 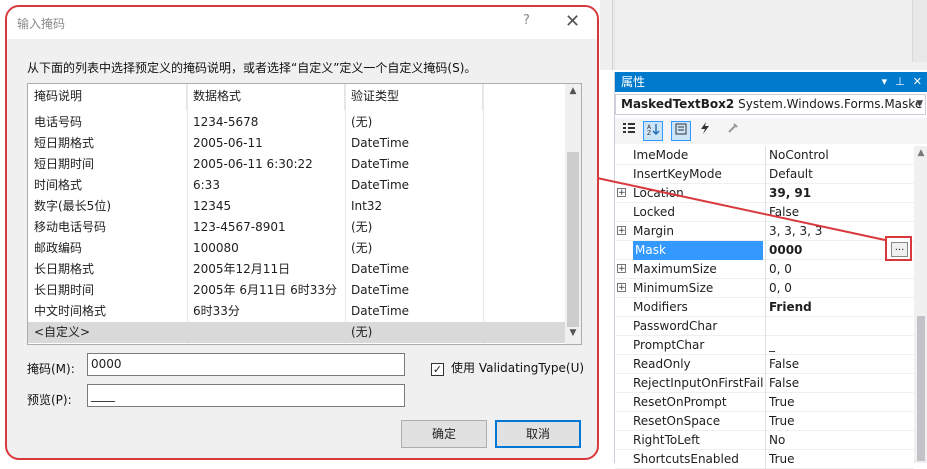 What do you see at coordinates (920, 304) in the screenshot?
I see `property-grid-scrollbar: ▲` at bounding box center [920, 304].